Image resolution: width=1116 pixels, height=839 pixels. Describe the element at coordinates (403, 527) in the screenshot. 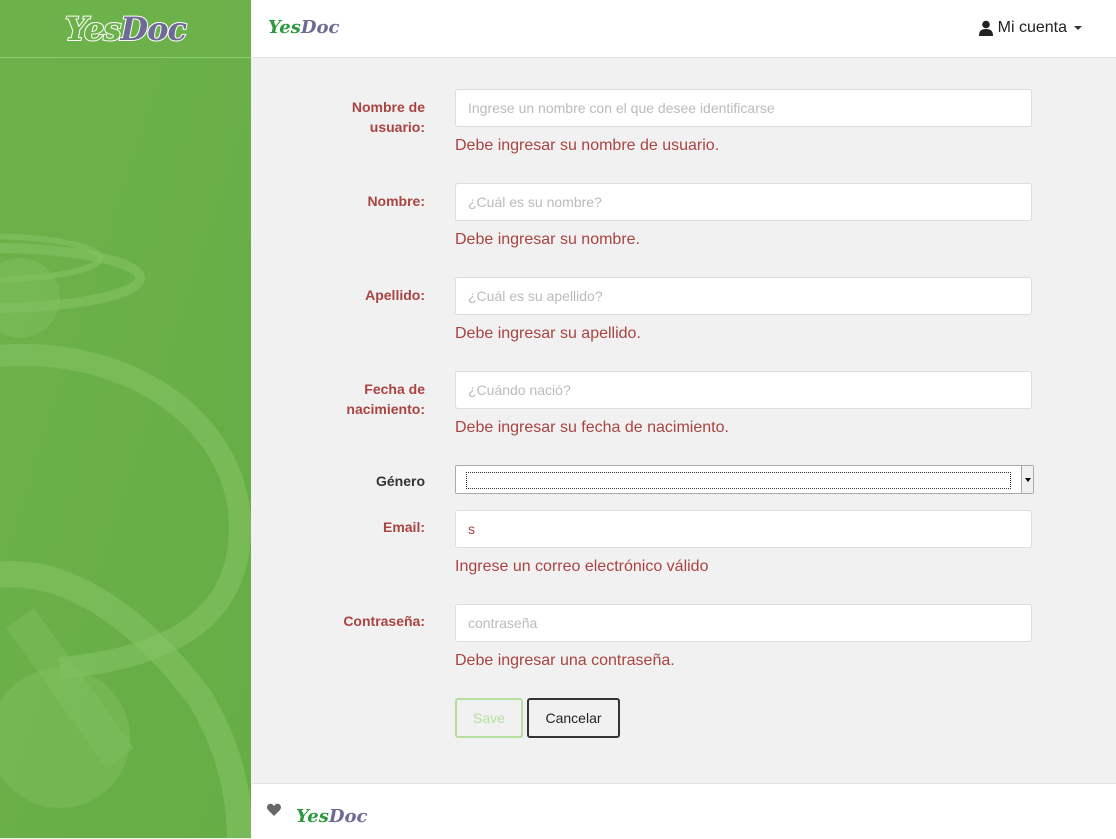

I see `email-label: Email:` at that location.